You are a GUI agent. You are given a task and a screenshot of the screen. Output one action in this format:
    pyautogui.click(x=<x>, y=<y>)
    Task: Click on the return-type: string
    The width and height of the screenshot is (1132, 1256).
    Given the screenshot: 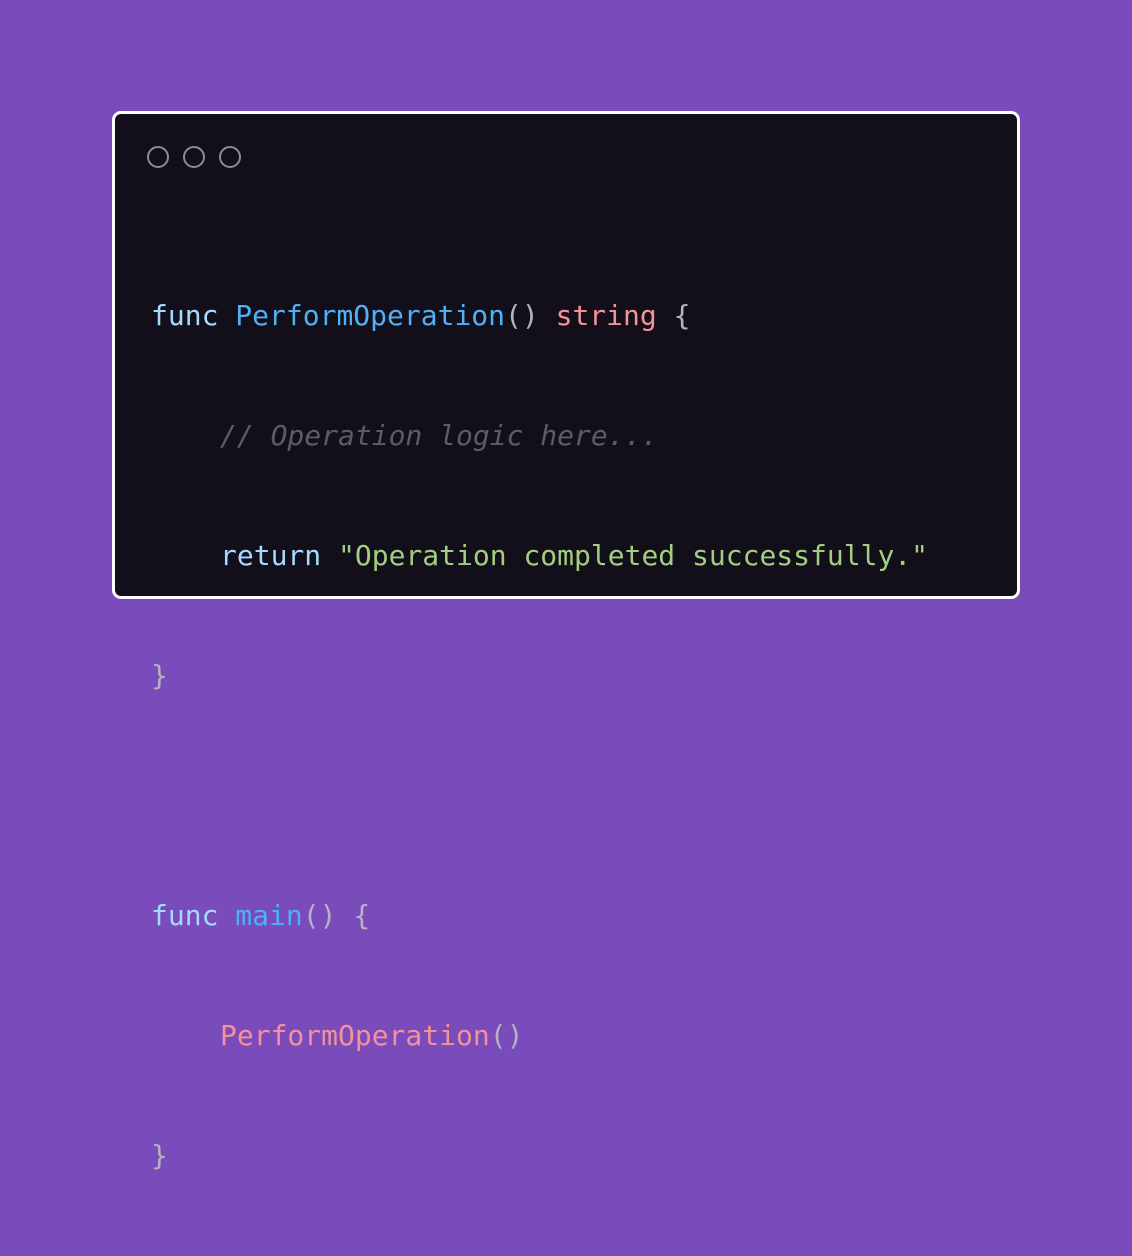 What is the action you would take?
    pyautogui.click(x=606, y=315)
    